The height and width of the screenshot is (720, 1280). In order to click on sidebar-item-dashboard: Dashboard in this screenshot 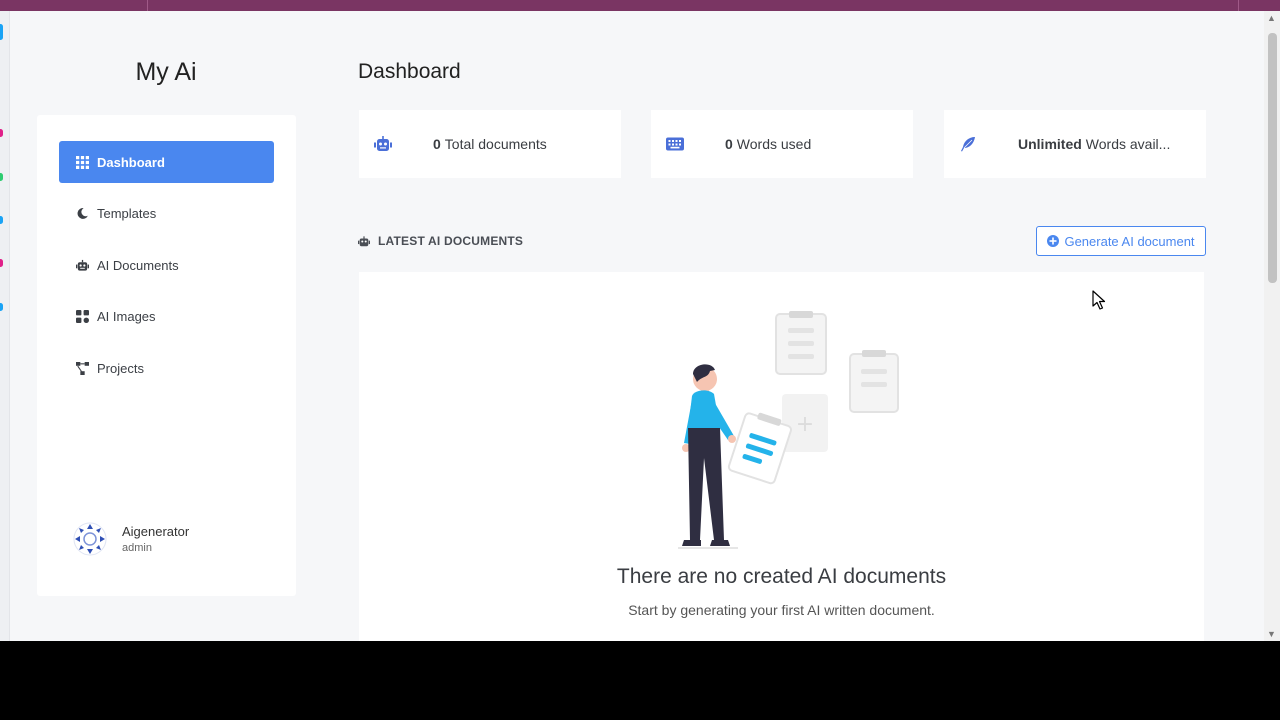, I will do `click(166, 162)`.